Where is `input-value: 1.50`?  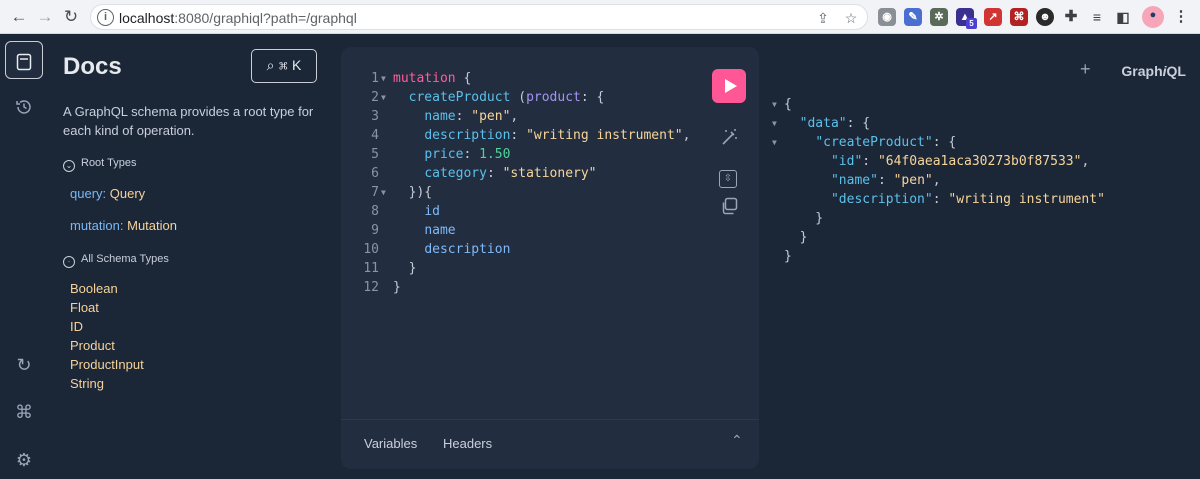
input-value: 1.50 is located at coordinates (495, 154).